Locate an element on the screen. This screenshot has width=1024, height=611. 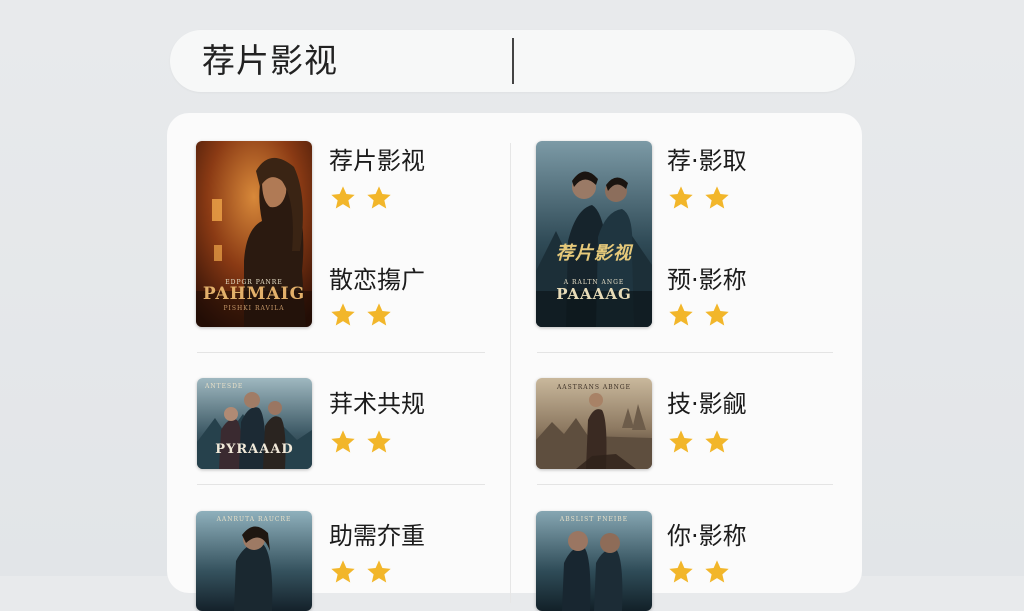
search-bar: 荐片影视 is located at coordinates (512, 61).